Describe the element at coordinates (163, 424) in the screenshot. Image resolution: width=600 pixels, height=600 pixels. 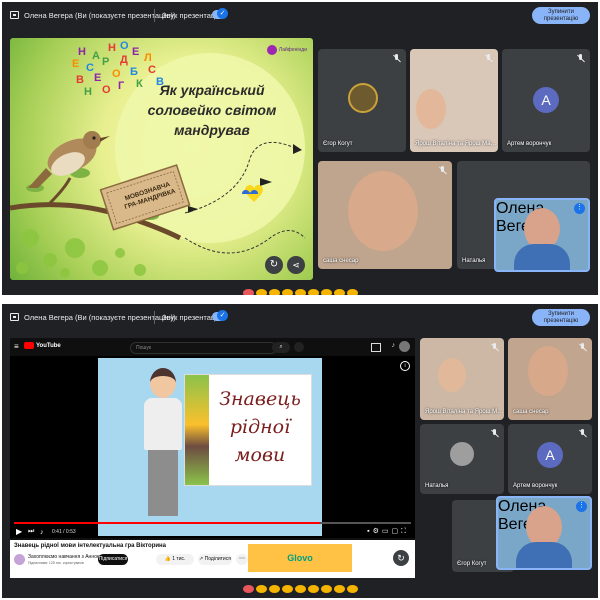
I see `teacher-body` at that location.